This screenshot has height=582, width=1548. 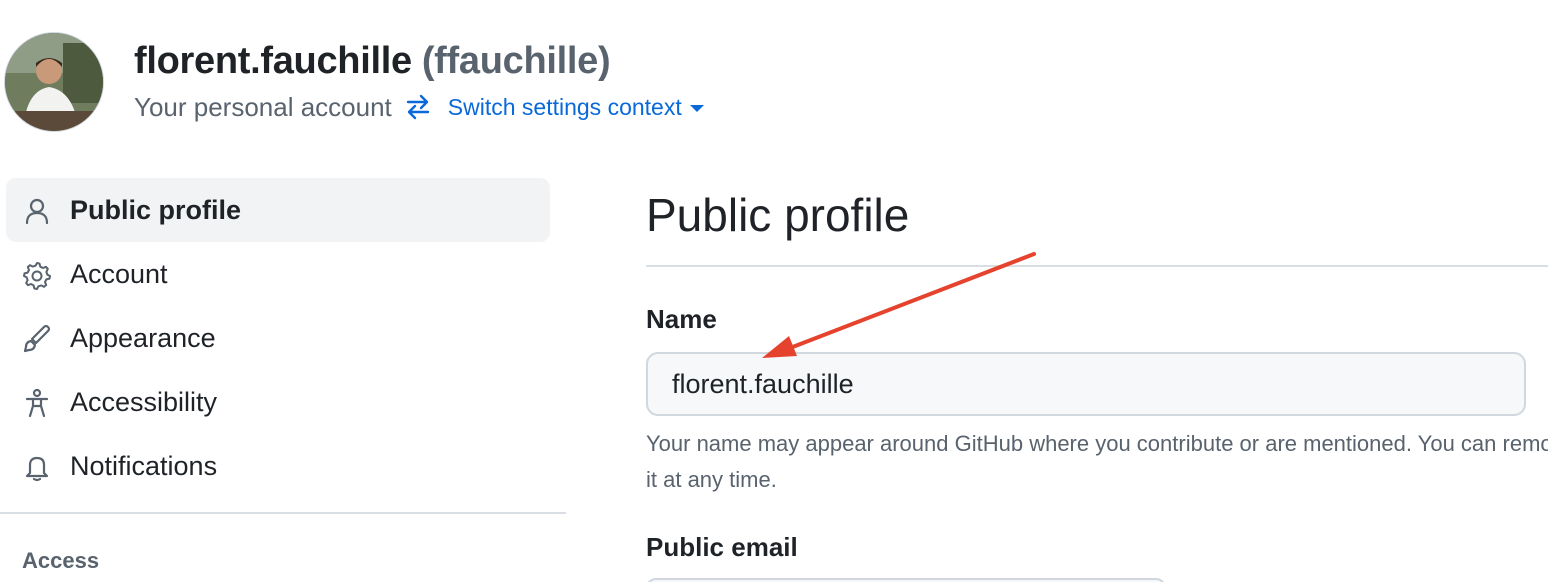 What do you see at coordinates (37, 469) in the screenshot?
I see `bell-icon` at bounding box center [37, 469].